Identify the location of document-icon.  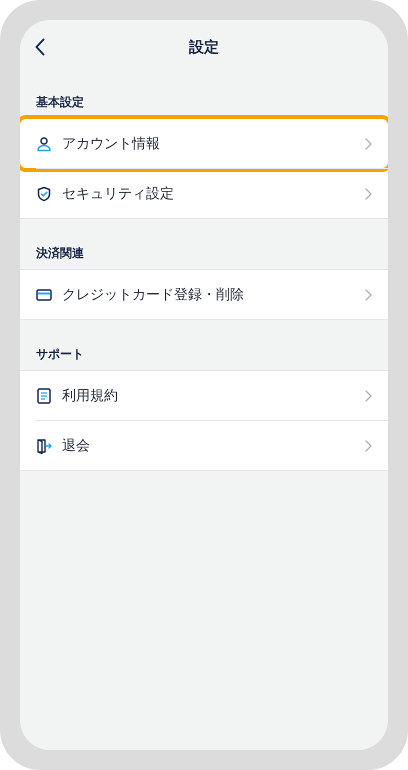
(44, 396).